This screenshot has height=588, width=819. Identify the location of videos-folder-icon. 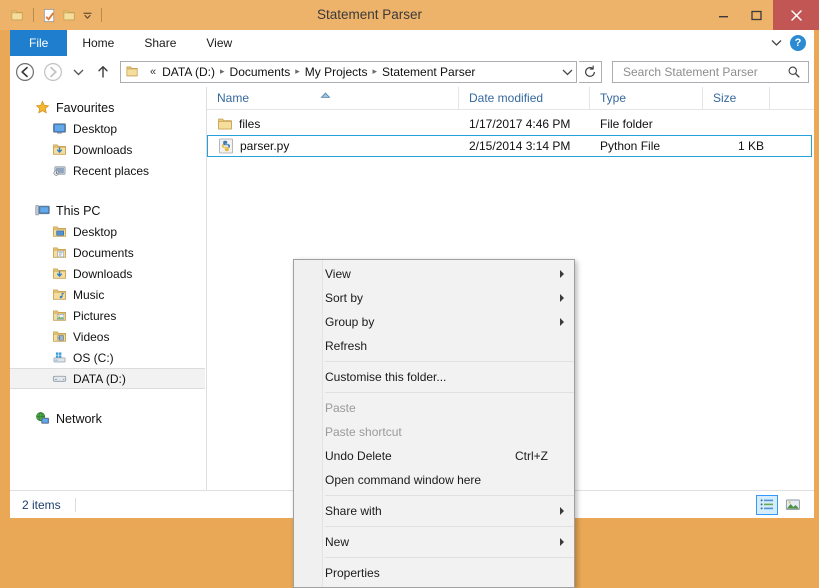
(59, 337).